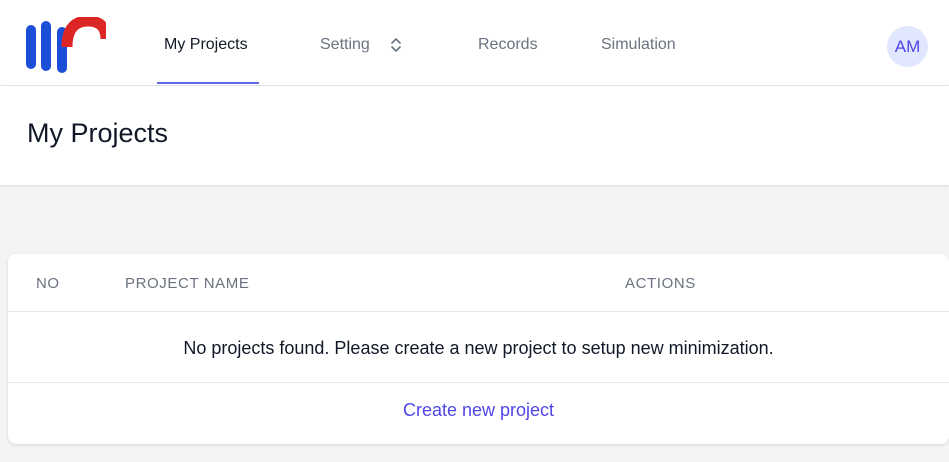  What do you see at coordinates (206, 45) in the screenshot?
I see `nav-tab-my-projects: My Projects` at bounding box center [206, 45].